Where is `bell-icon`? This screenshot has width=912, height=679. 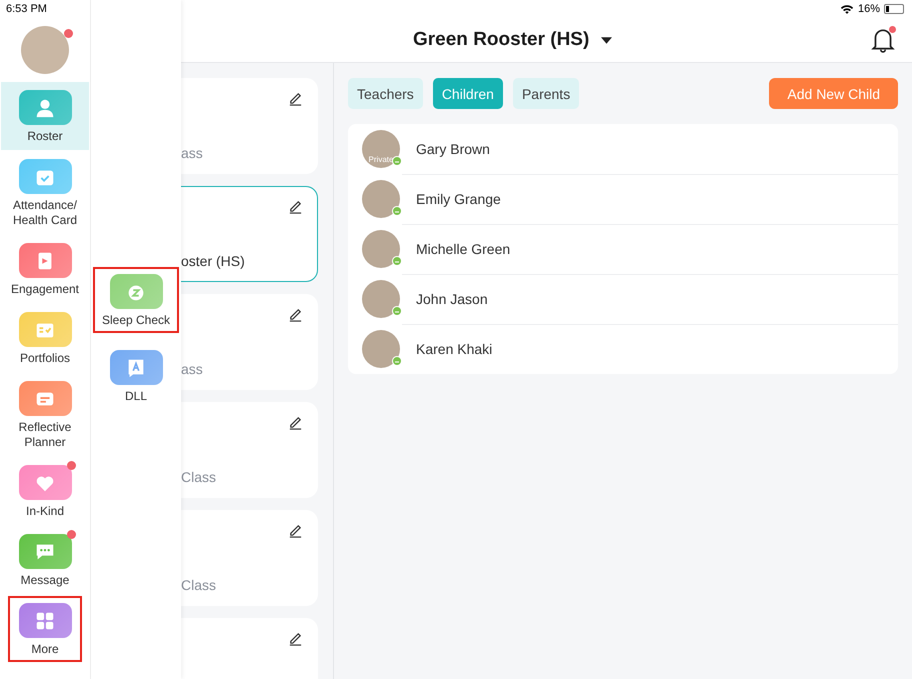 bell-icon is located at coordinates (883, 40).